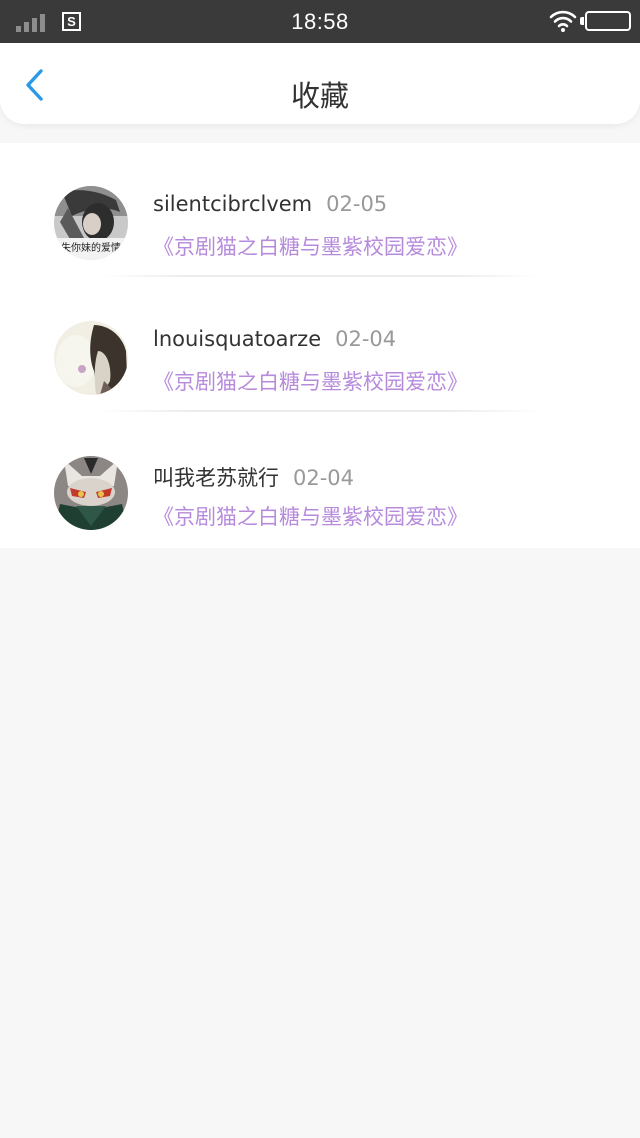 The image size is (640, 1138). I want to click on status-time: 18:58, so click(320, 21).